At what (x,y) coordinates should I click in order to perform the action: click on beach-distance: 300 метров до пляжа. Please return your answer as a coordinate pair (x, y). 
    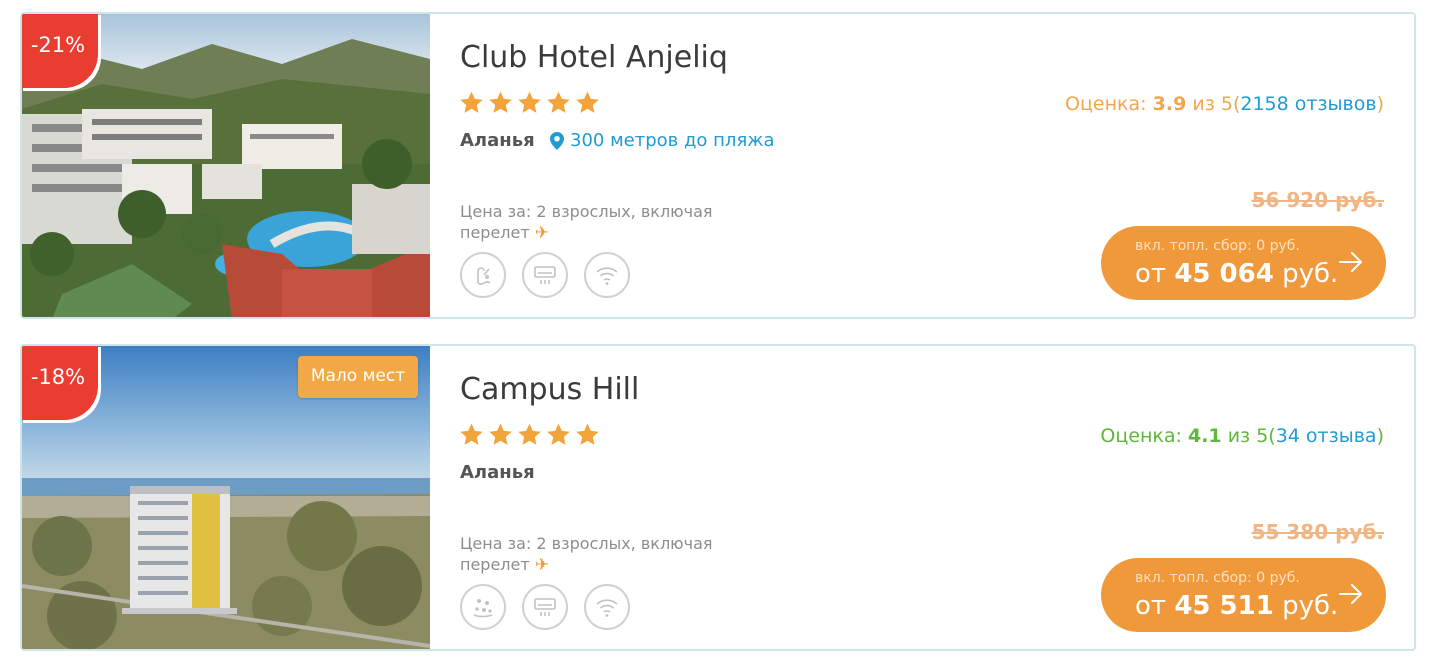
    Looking at the image, I should click on (662, 140).